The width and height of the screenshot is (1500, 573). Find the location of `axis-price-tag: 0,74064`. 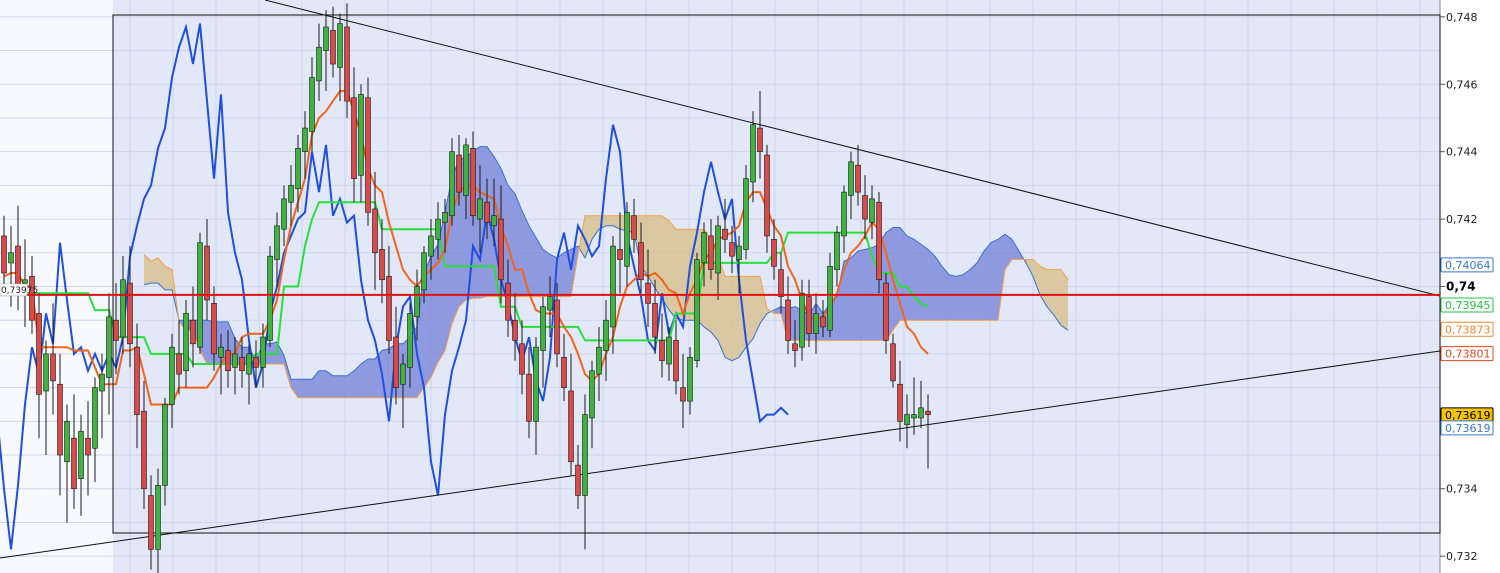

axis-price-tag: 0,74064 is located at coordinates (1467, 265).